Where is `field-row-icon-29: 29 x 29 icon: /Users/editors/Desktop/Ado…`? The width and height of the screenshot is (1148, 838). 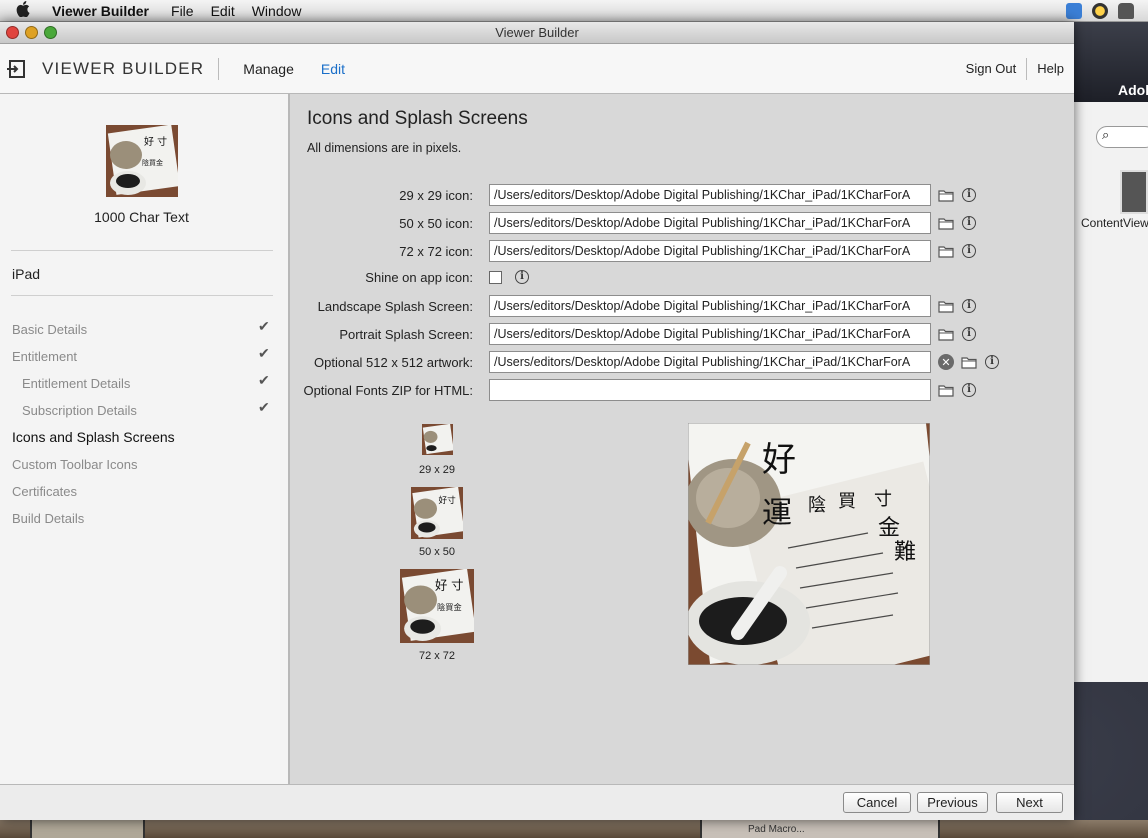
field-row-icon-29: 29 x 29 icon: /Users/editors/Desktop/Ado… is located at coordinates (633, 195).